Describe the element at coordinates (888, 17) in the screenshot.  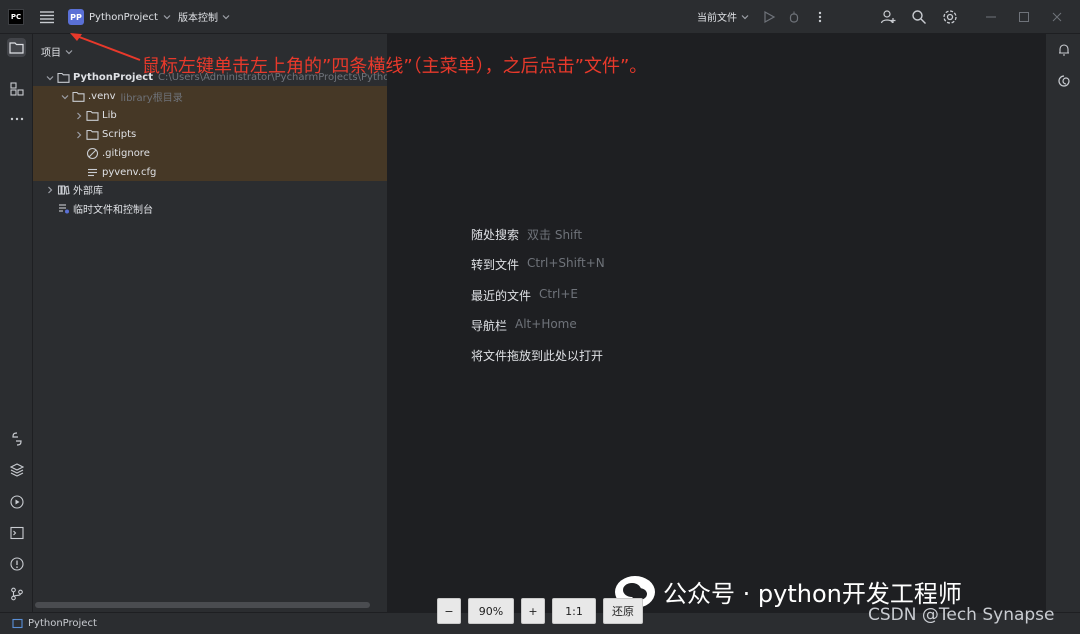
I see `add-user-icon` at that location.